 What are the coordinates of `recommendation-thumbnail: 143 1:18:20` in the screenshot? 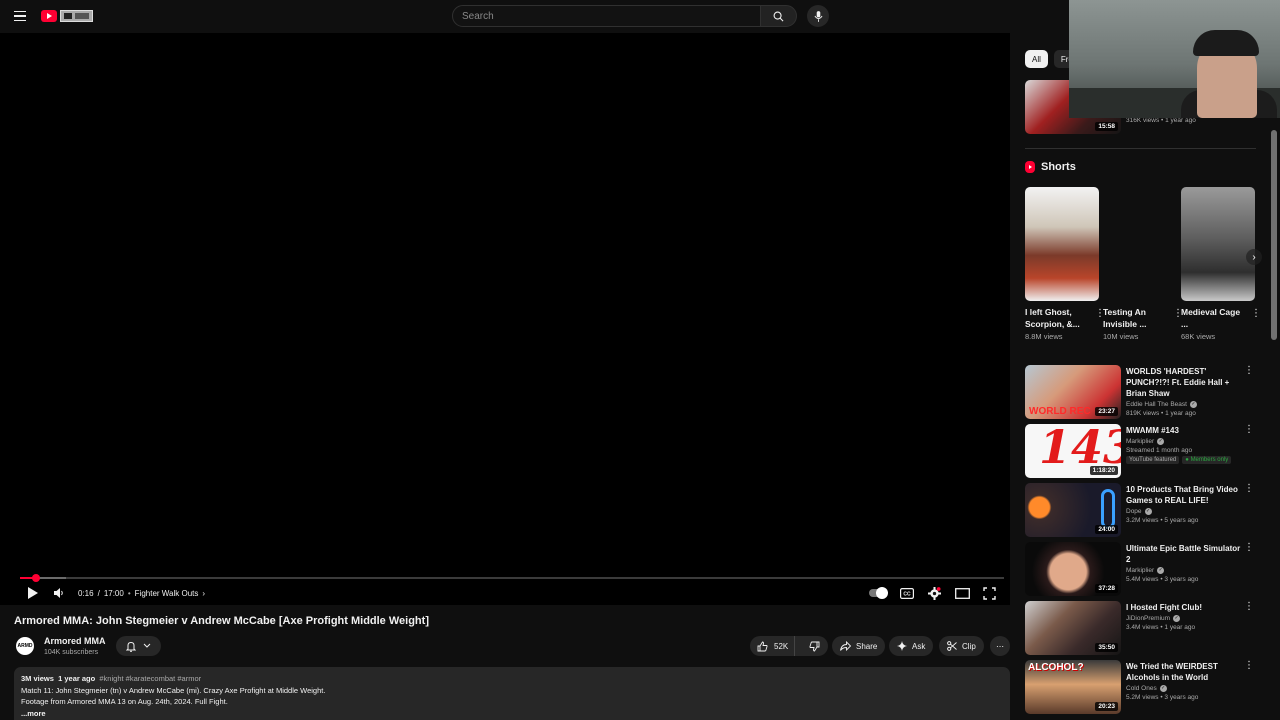 It's located at (1073, 451).